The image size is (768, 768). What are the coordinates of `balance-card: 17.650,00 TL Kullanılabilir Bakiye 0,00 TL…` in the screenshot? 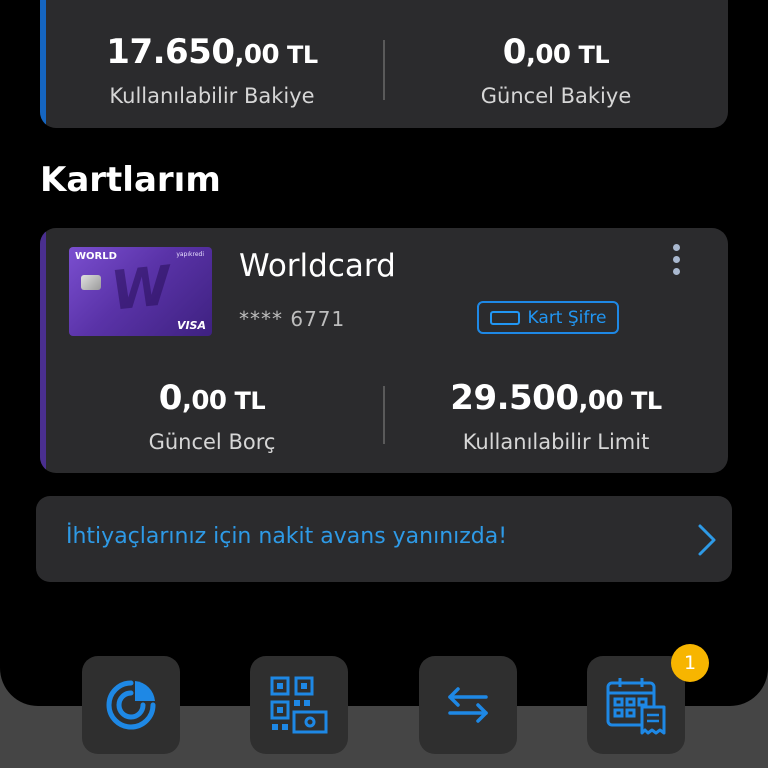 It's located at (384, 64).